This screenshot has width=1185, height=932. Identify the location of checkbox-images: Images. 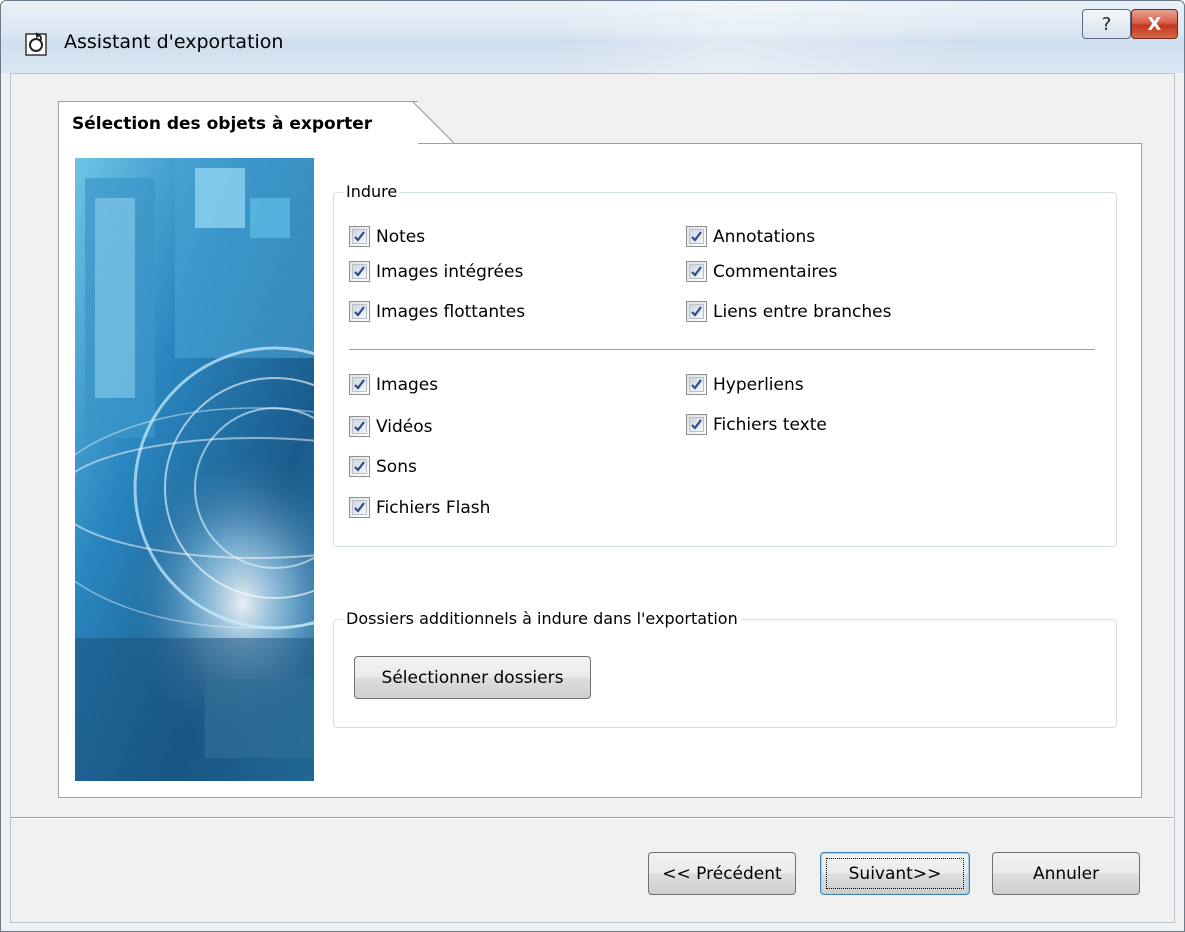
(393, 384).